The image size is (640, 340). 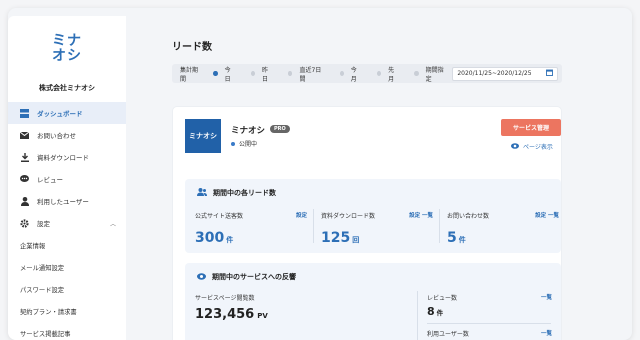 What do you see at coordinates (60, 114) in the screenshot?
I see `sidebar-item-label: ダッシュボード` at bounding box center [60, 114].